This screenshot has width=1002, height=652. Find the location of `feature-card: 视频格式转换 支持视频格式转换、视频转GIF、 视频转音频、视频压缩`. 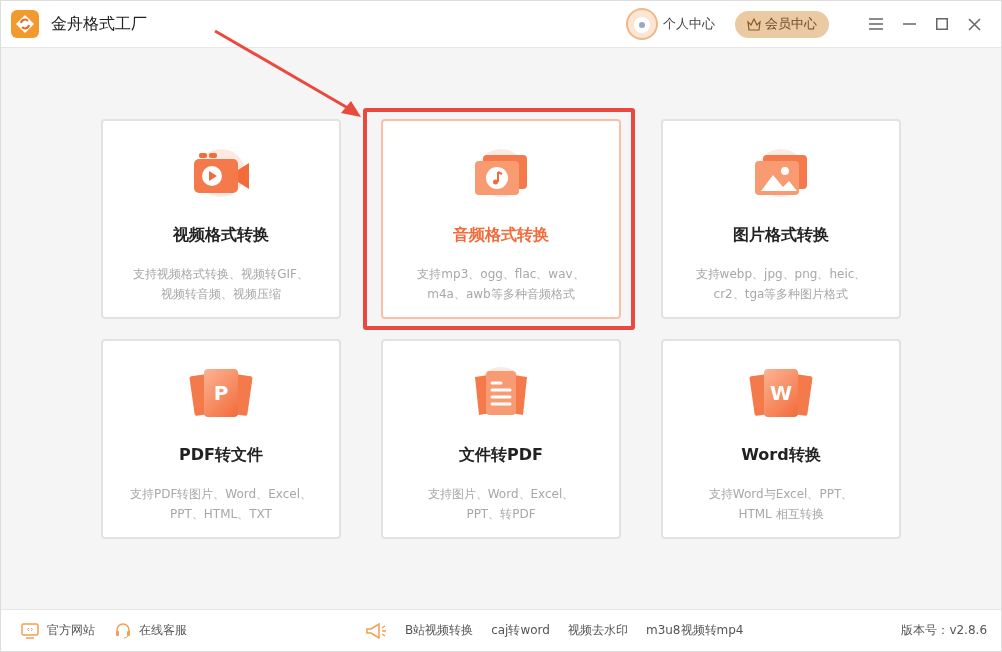

feature-card: 视频格式转换 支持视频格式转换、视频转GIF、 视频转音频、视频压缩 is located at coordinates (221, 219).